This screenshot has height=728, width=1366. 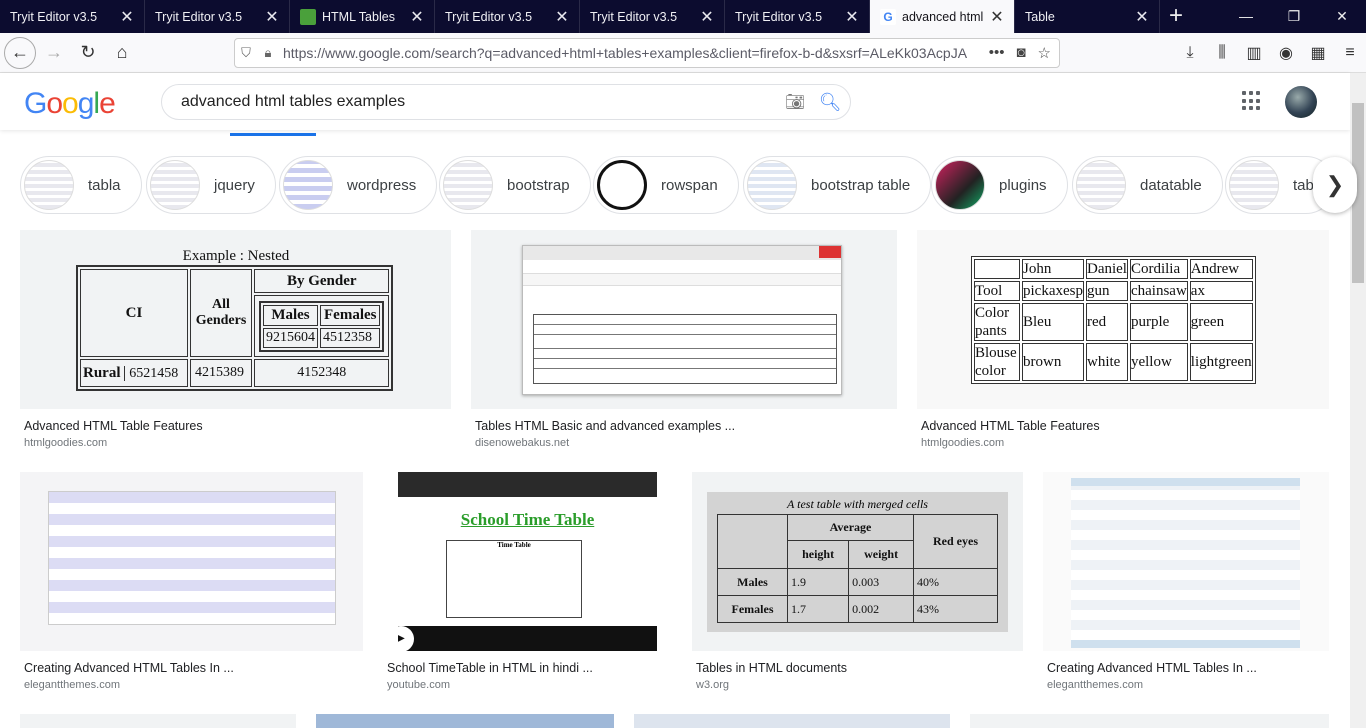 What do you see at coordinates (881, 582) in the screenshot?
I see `table-cell: 0.003` at bounding box center [881, 582].